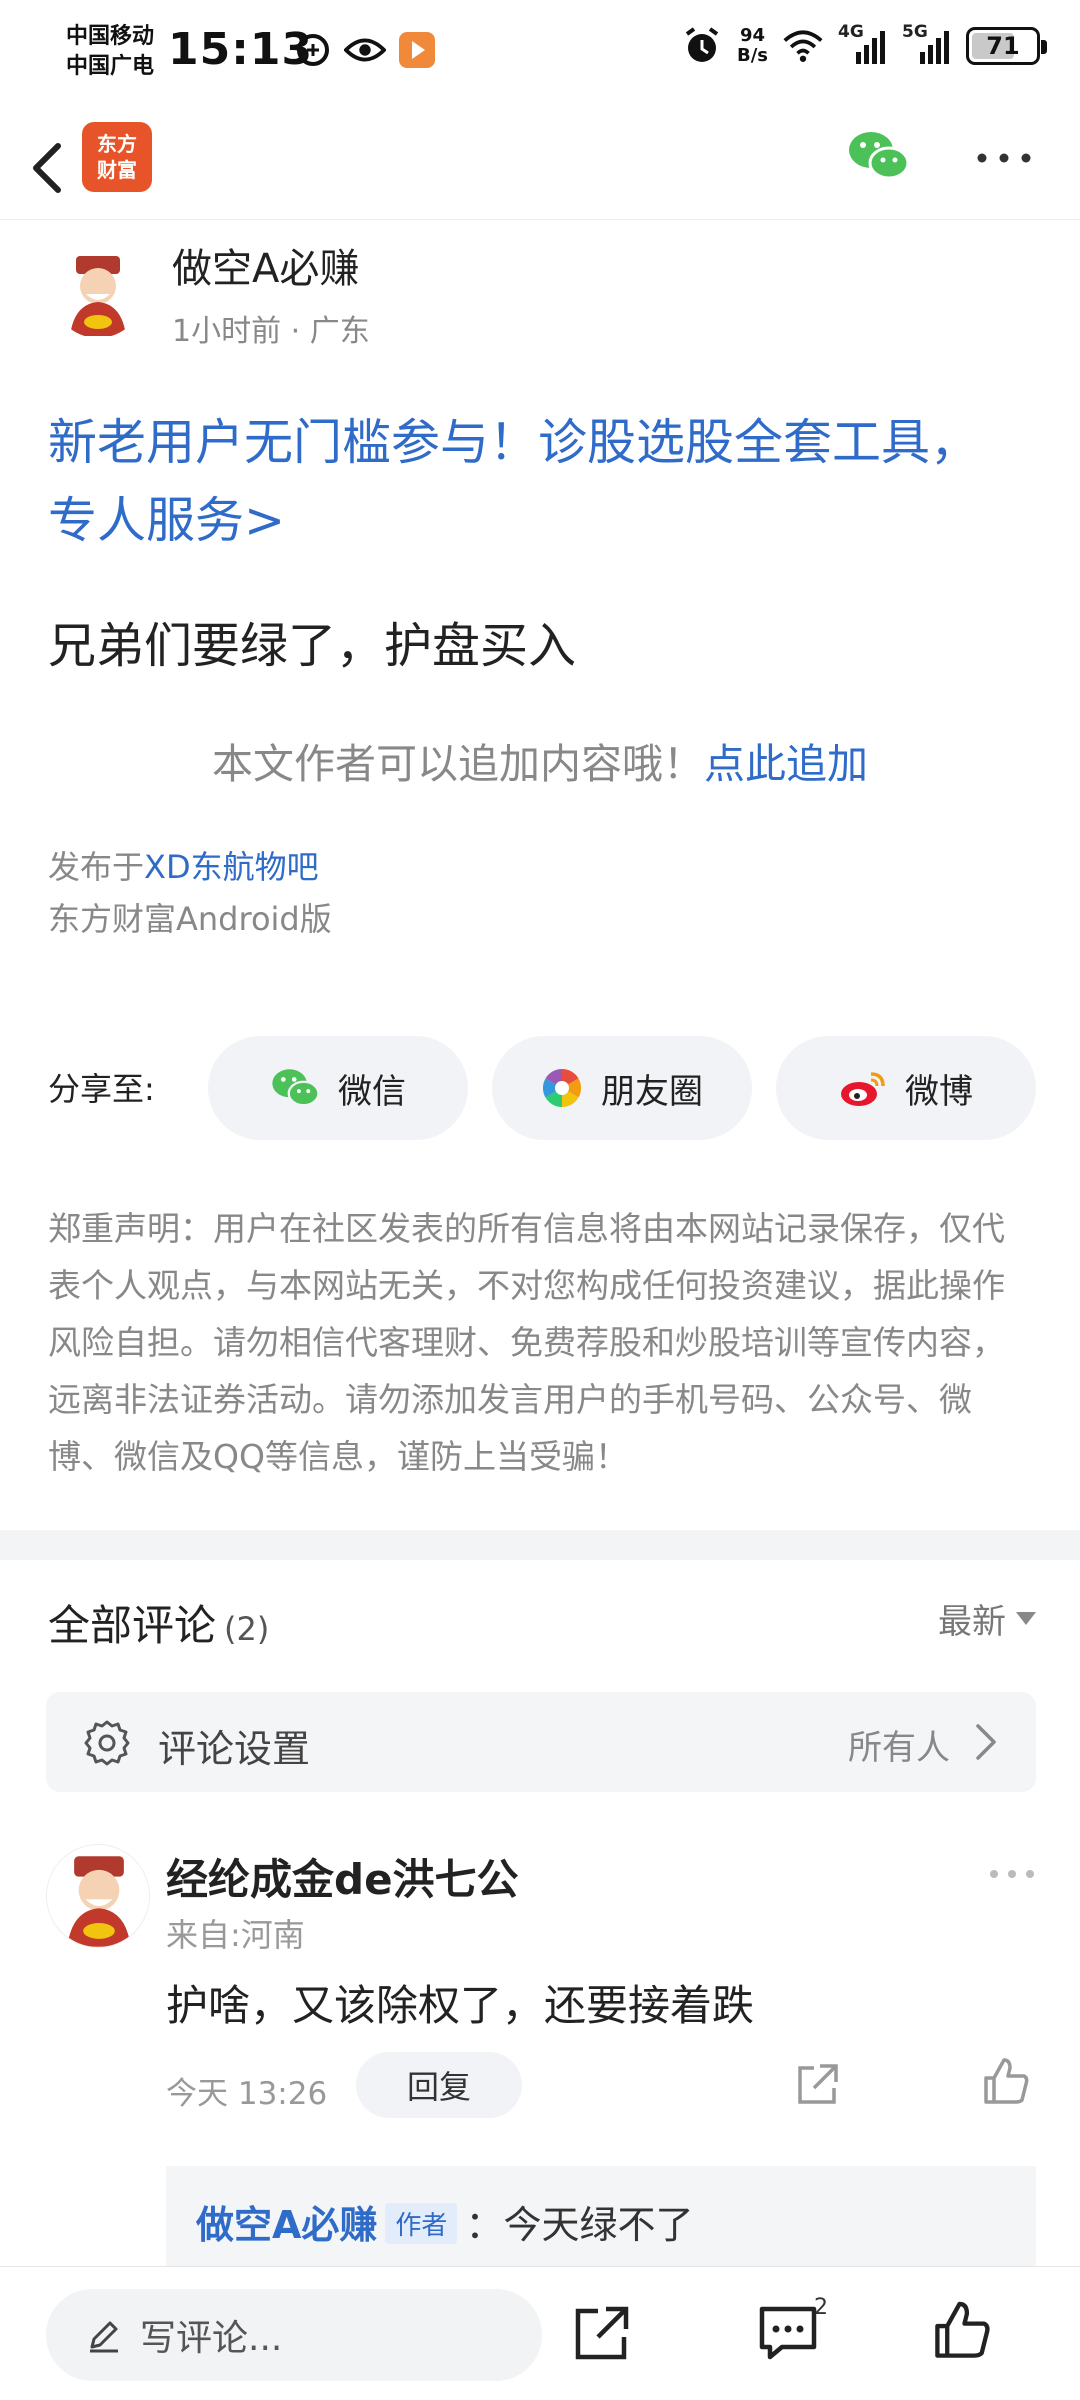  I want to click on wechat-share-button, so click(878, 156).